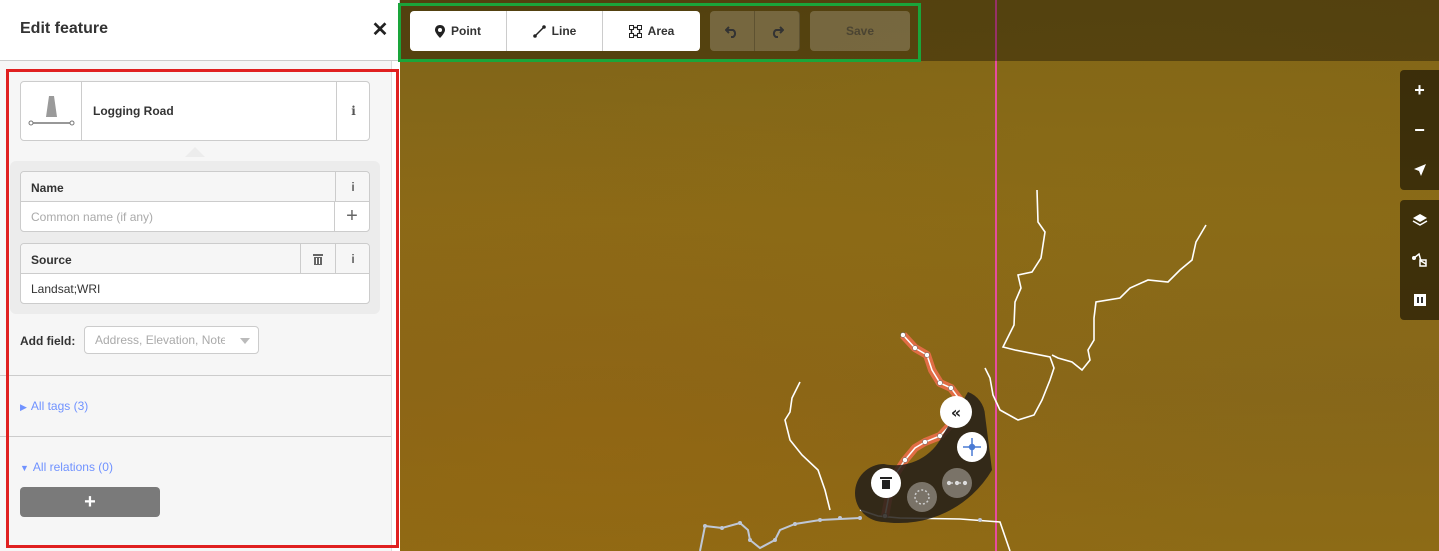 This screenshot has height=551, width=1439. I want to click on map-zoom-controls: + −, so click(1419, 130).